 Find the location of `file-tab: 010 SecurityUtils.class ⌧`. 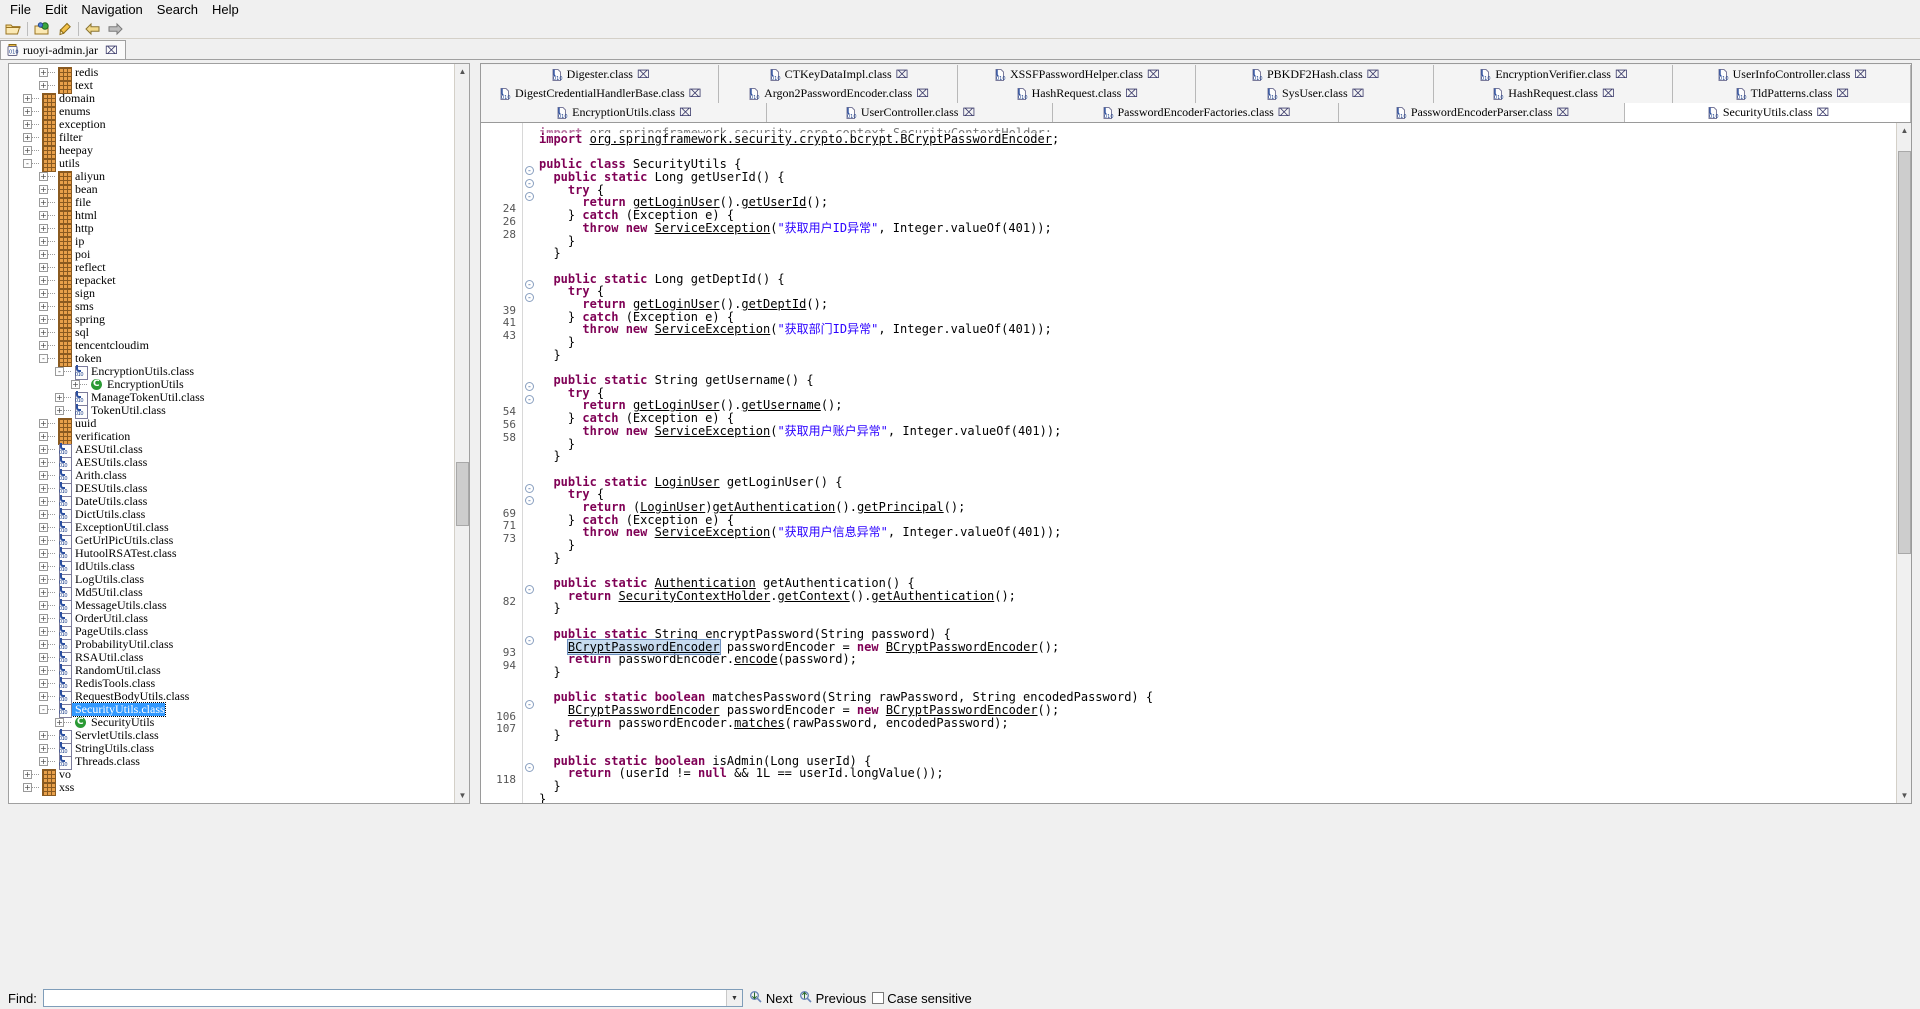

file-tab: 010 SecurityUtils.class ⌧ is located at coordinates (1768, 112).